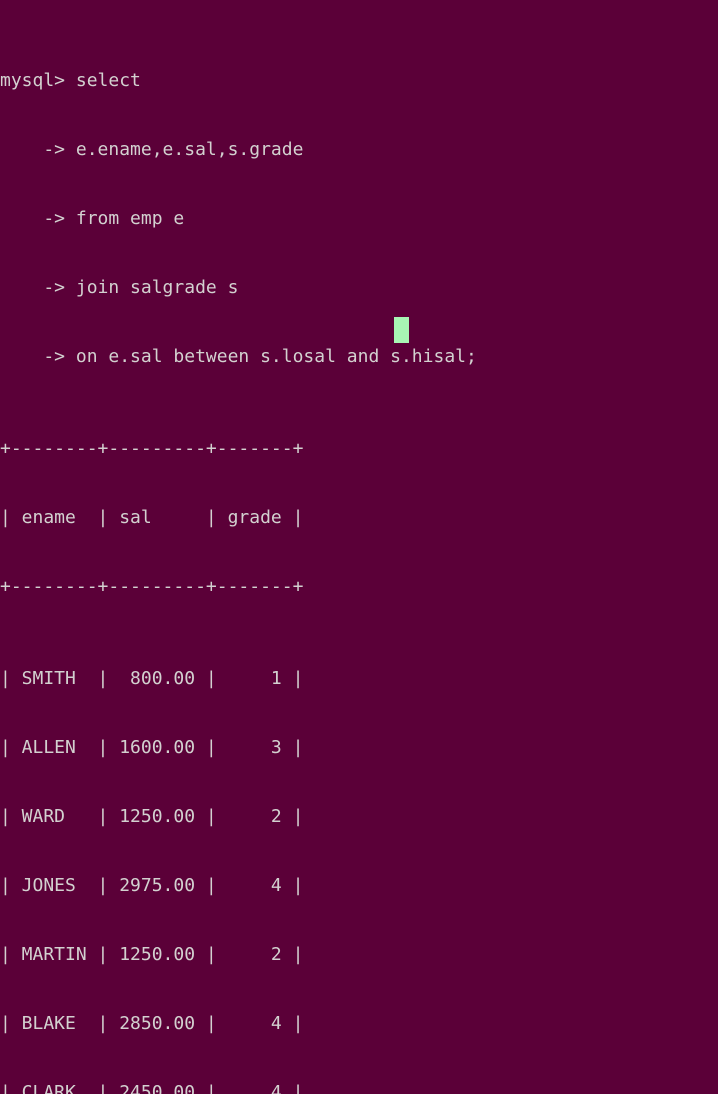 Image resolution: width=718 pixels, height=1094 pixels. What do you see at coordinates (152, 954) in the screenshot?
I see `table-row: | MARTIN | 1250.00 | 2 |` at bounding box center [152, 954].